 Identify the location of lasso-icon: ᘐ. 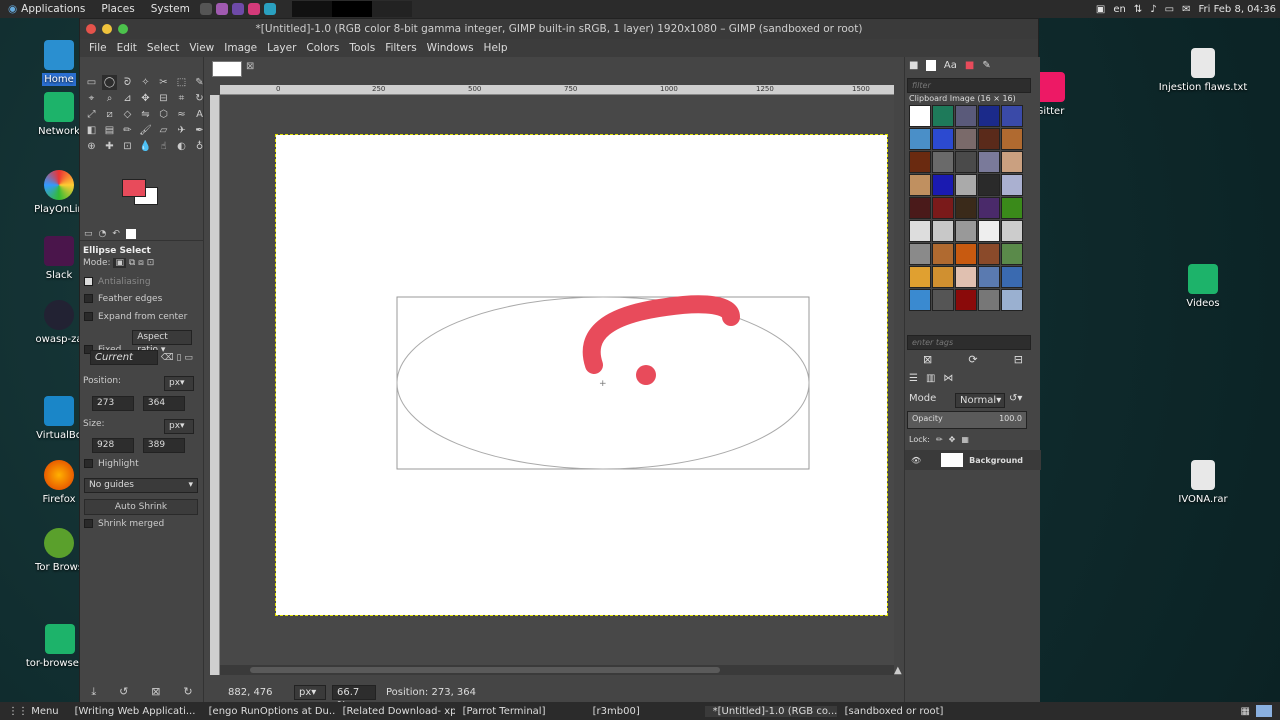
(127, 82).